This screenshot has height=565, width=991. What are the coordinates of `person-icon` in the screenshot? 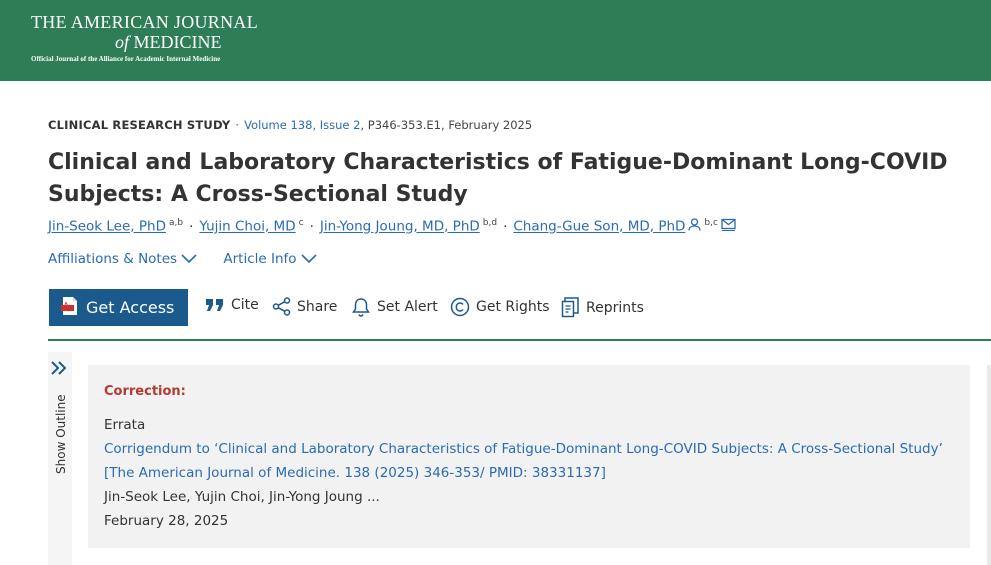 It's located at (695, 226).